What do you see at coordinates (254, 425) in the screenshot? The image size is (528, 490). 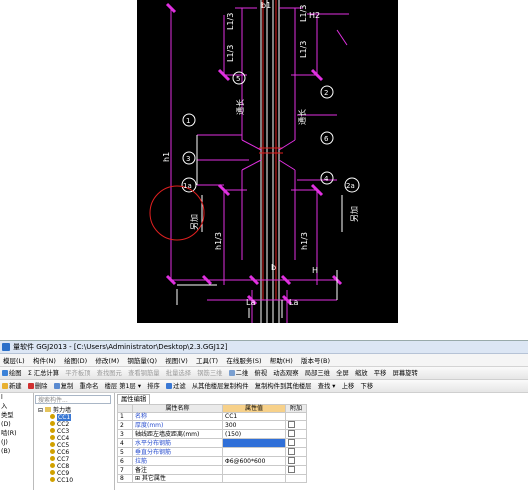 I see `prop-value-thickness: 300` at bounding box center [254, 425].